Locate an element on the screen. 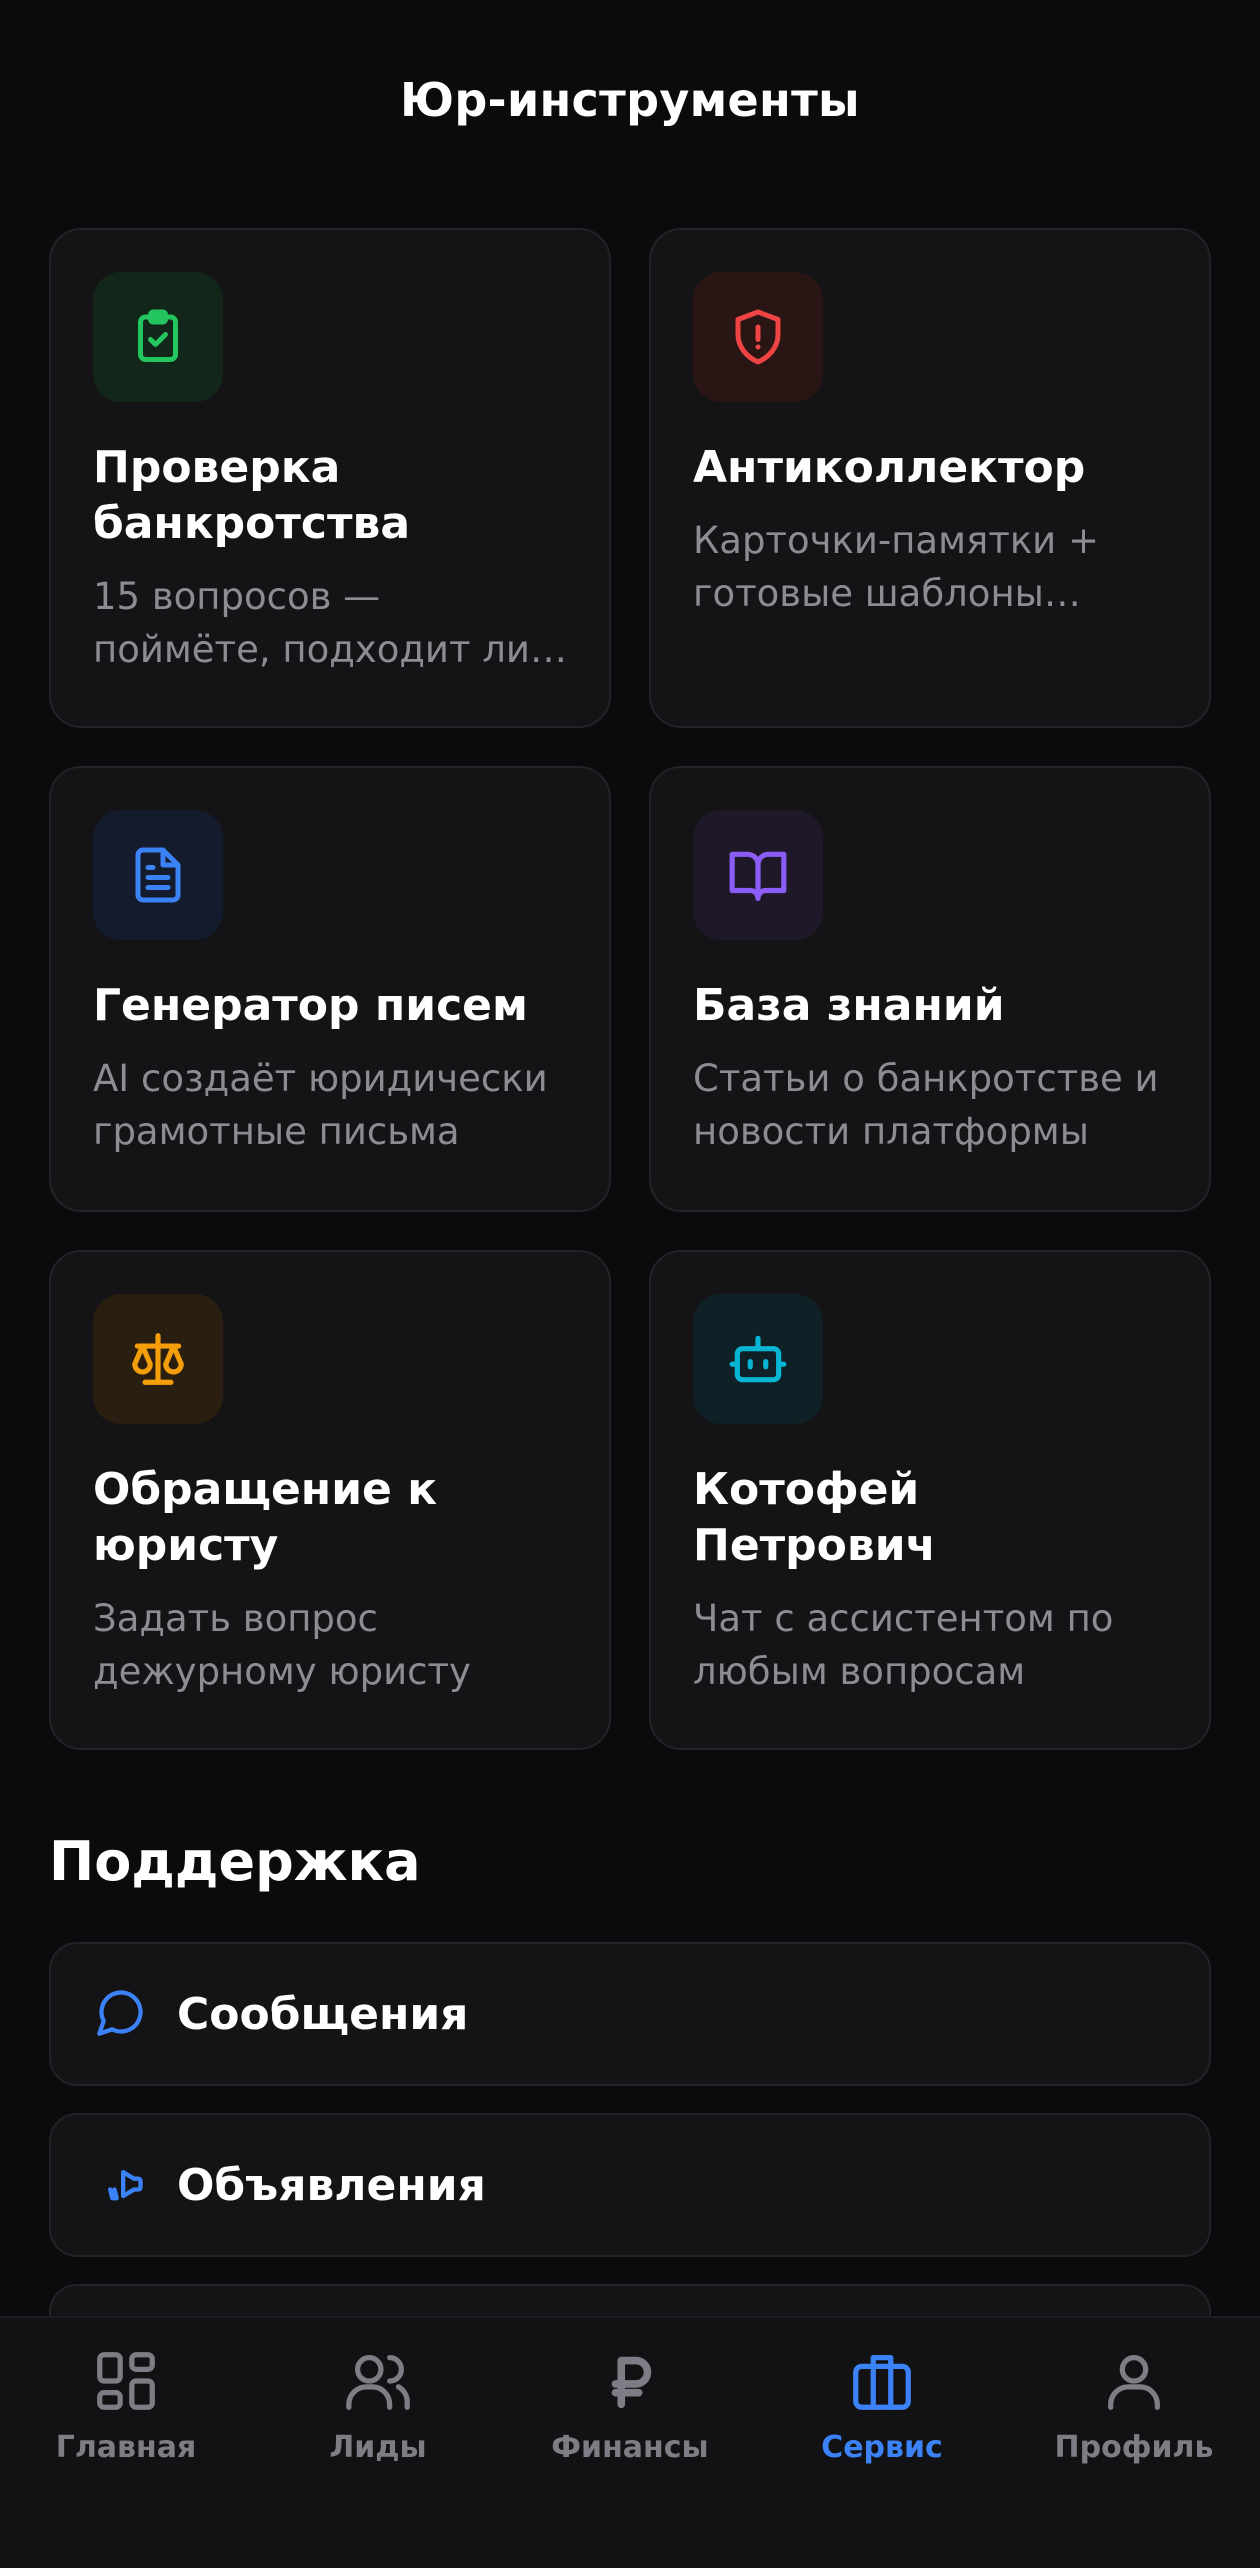 The height and width of the screenshot is (2568, 1260). tab-label: Лиды is located at coordinates (378, 2447).